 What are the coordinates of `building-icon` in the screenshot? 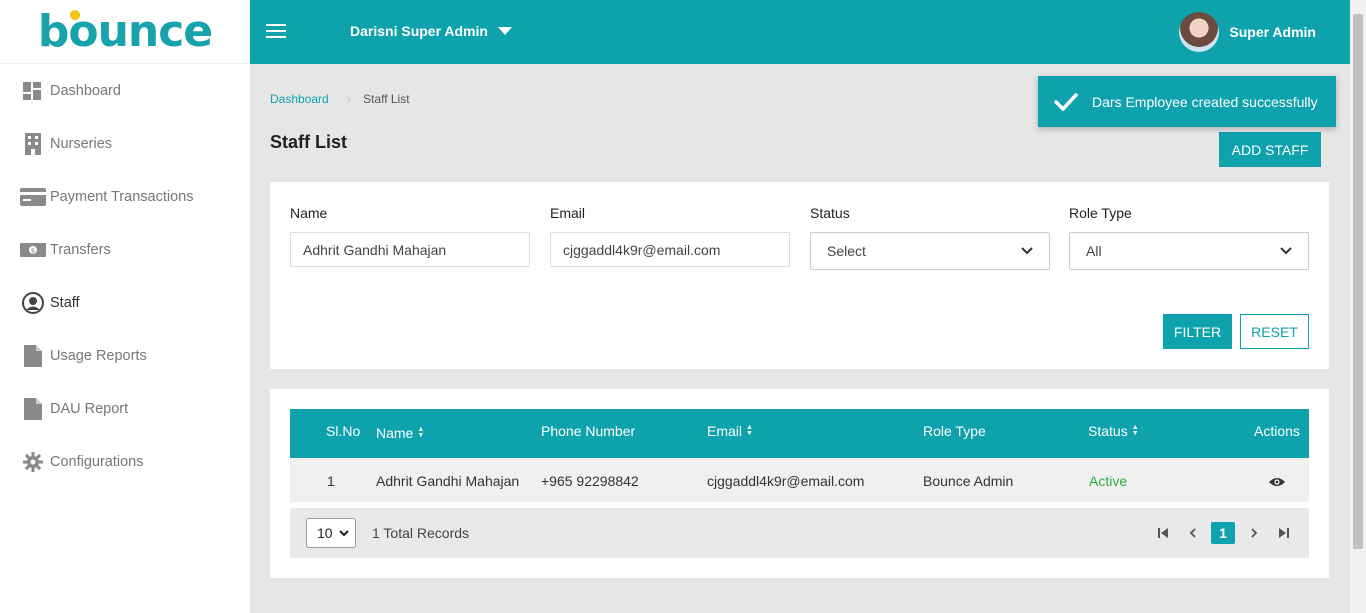 It's located at (33, 144).